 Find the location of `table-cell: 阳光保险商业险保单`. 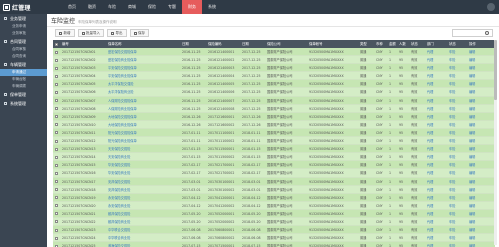

table-cell: 阳光保险商业险保单 is located at coordinates (143, 140).